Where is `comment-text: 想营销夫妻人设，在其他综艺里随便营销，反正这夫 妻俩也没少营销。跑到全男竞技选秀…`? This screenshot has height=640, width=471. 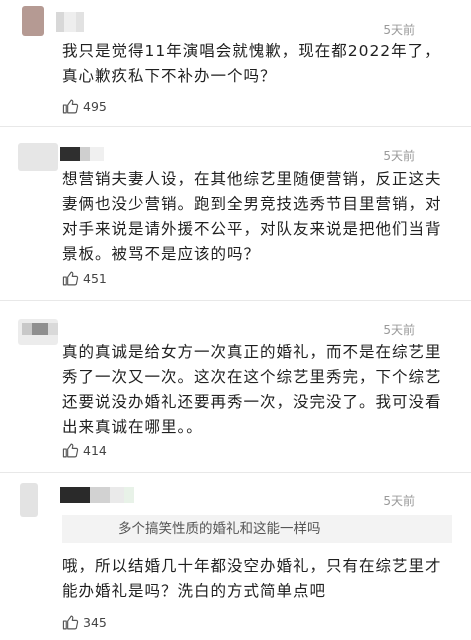
comment-text: 想营销夫妻人设，在其他综艺里随便营销，反正这夫 妻俩也没少营销。跑到全男竞技选秀… is located at coordinates (262, 217).